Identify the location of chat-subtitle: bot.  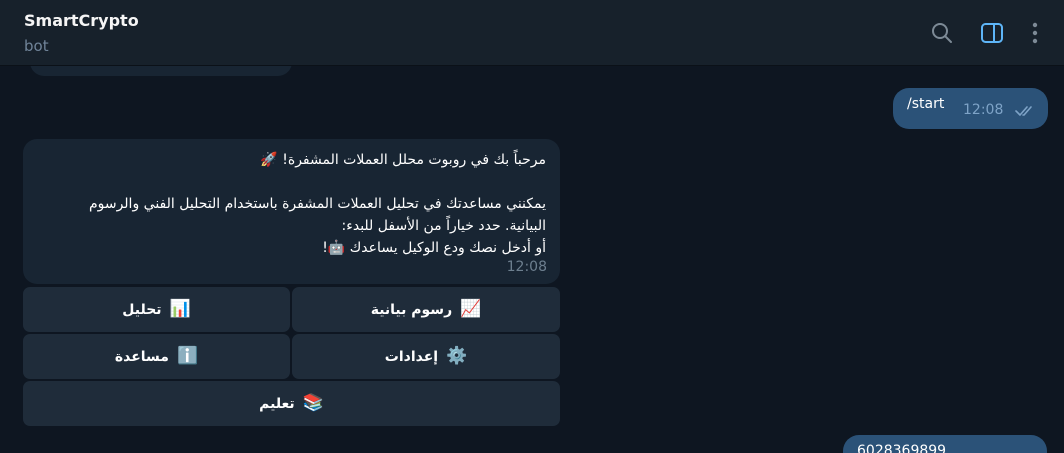
(36, 46).